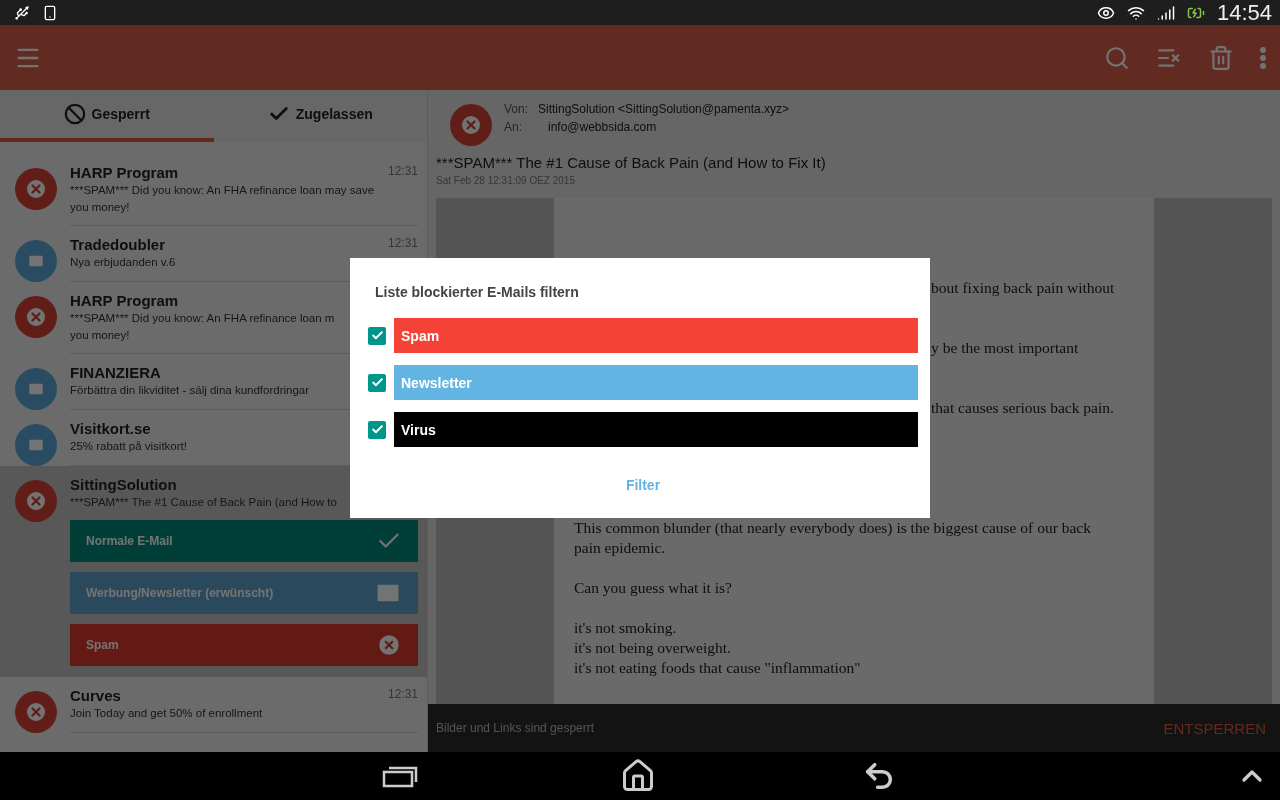 This screenshot has height=800, width=1280. What do you see at coordinates (1005, 348) in the screenshot?
I see `body-text: y be the most important` at bounding box center [1005, 348].